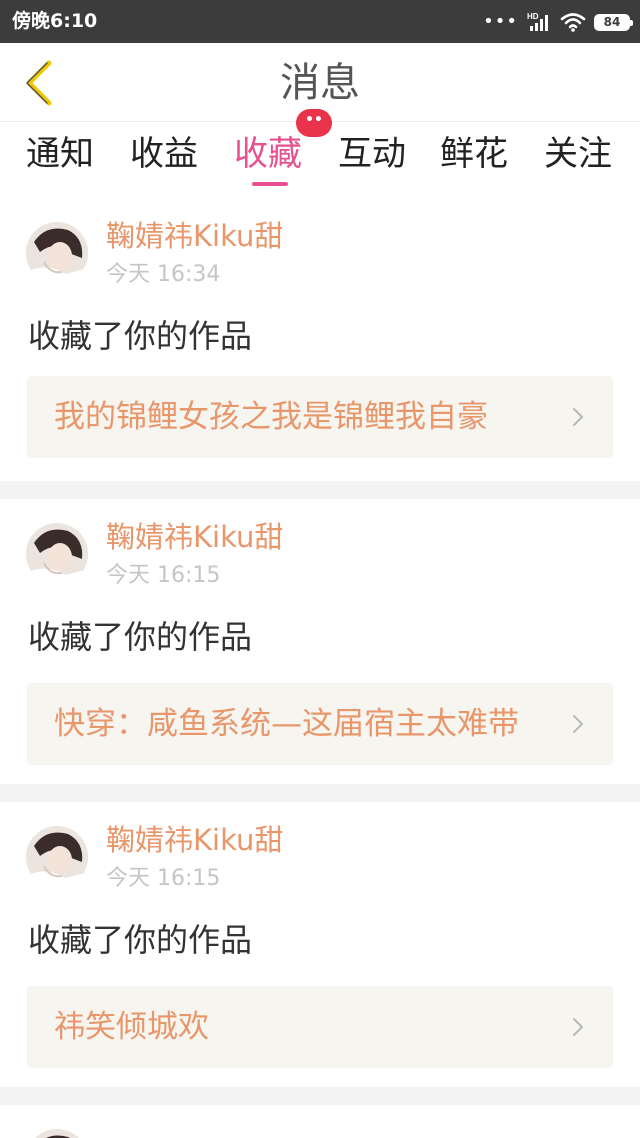 The width and height of the screenshot is (640, 1138). What do you see at coordinates (372, 154) in the screenshot?
I see `tab-interactions: 互动` at bounding box center [372, 154].